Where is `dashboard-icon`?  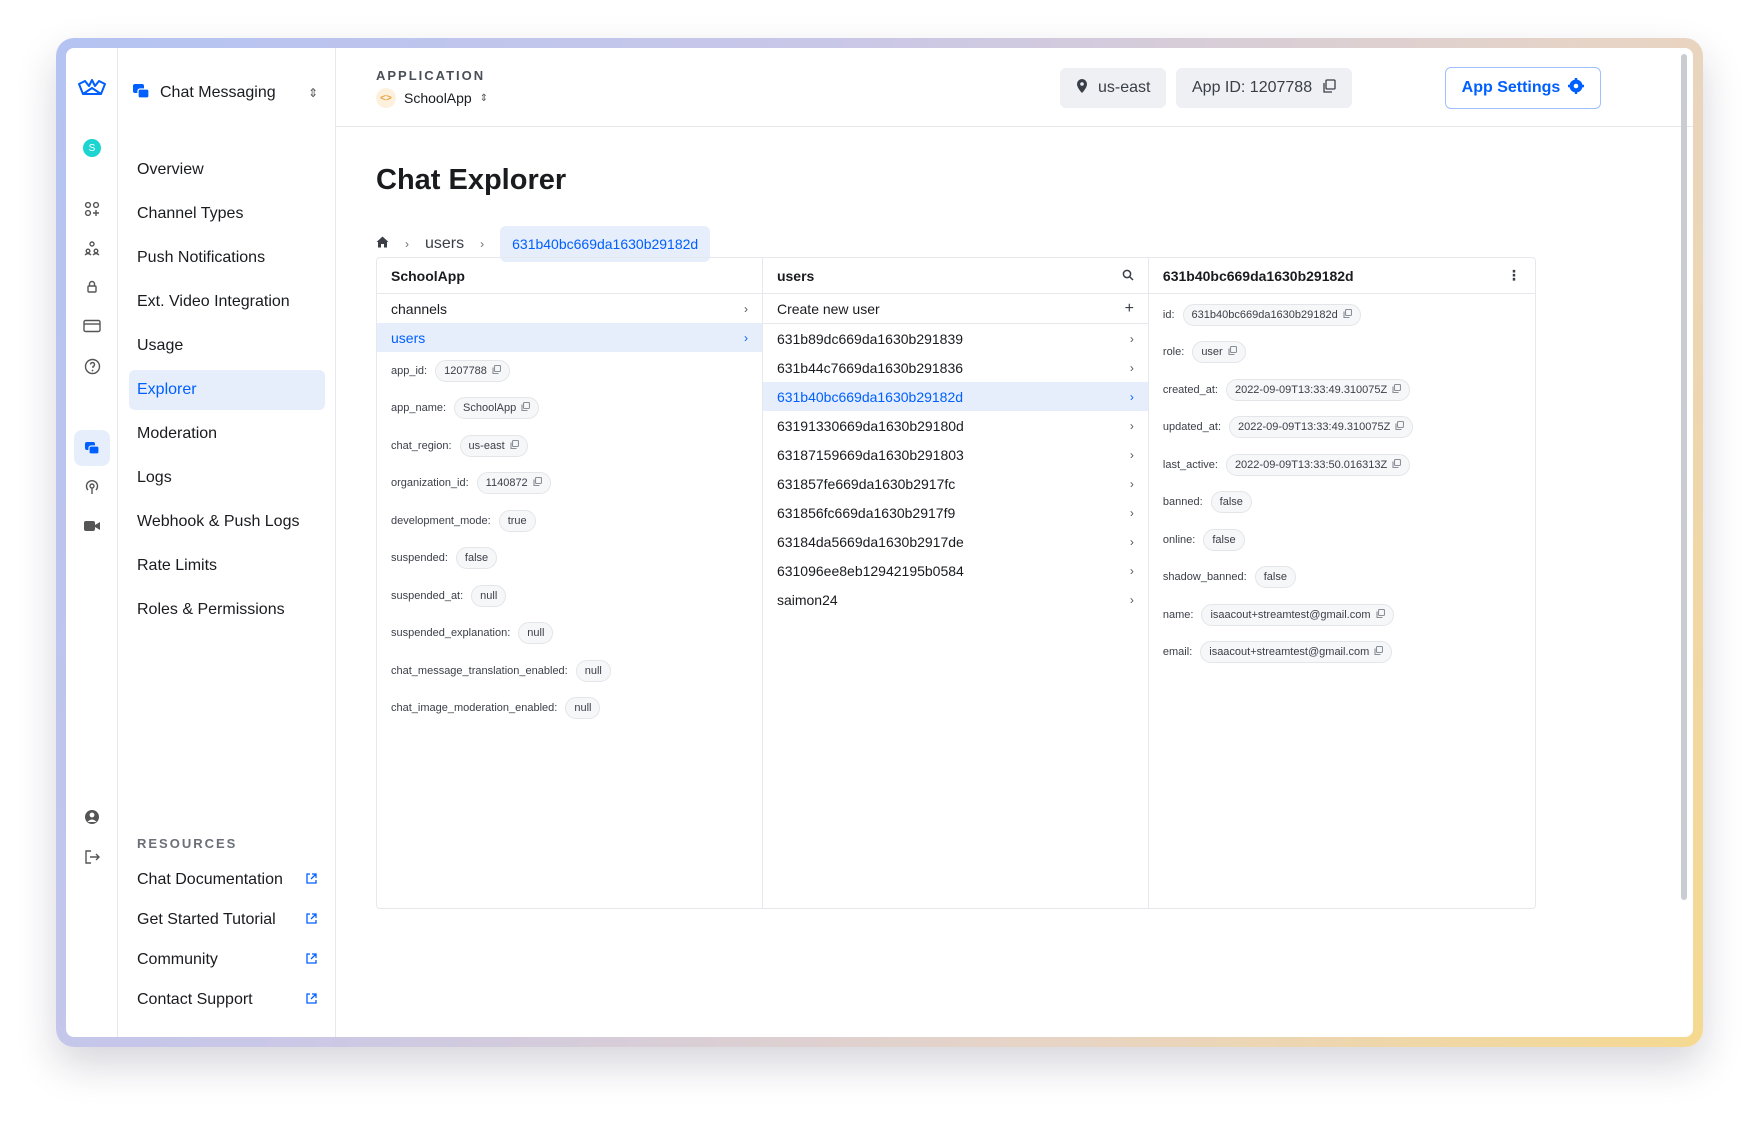 dashboard-icon is located at coordinates (92, 209).